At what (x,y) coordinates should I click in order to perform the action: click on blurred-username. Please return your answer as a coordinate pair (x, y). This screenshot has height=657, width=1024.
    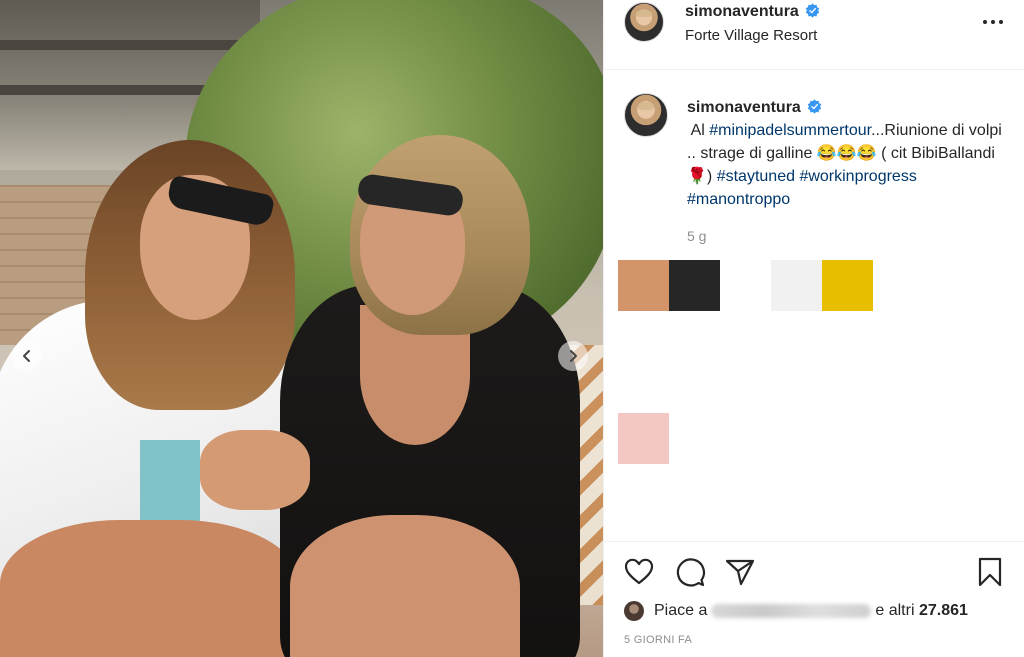
    Looking at the image, I should click on (791, 611).